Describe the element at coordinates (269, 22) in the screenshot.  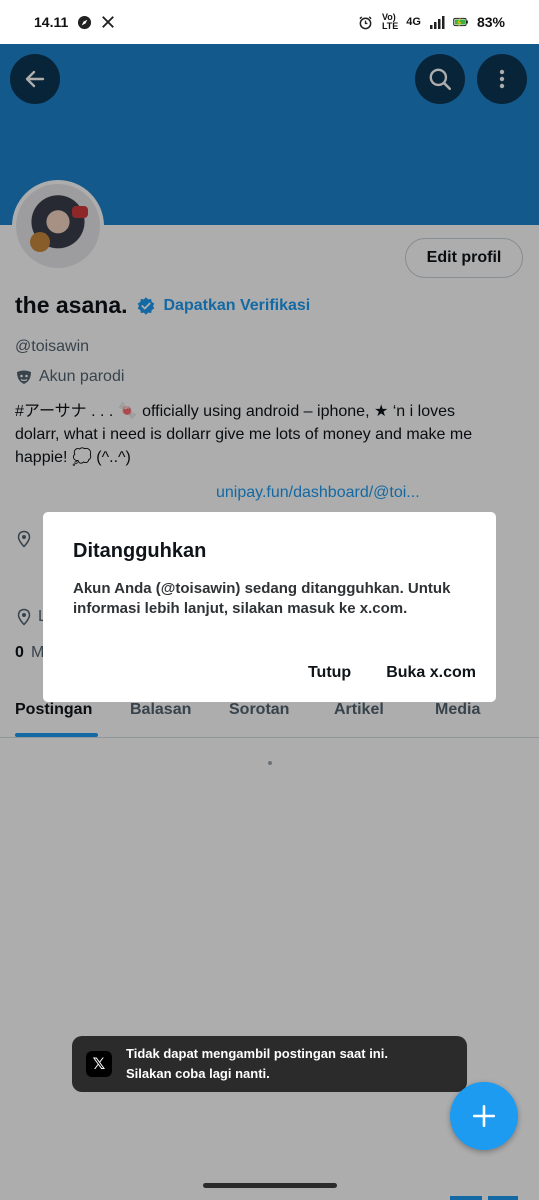
I see `status-bar: 14.11 Vo) LTE 4G 83%` at that location.